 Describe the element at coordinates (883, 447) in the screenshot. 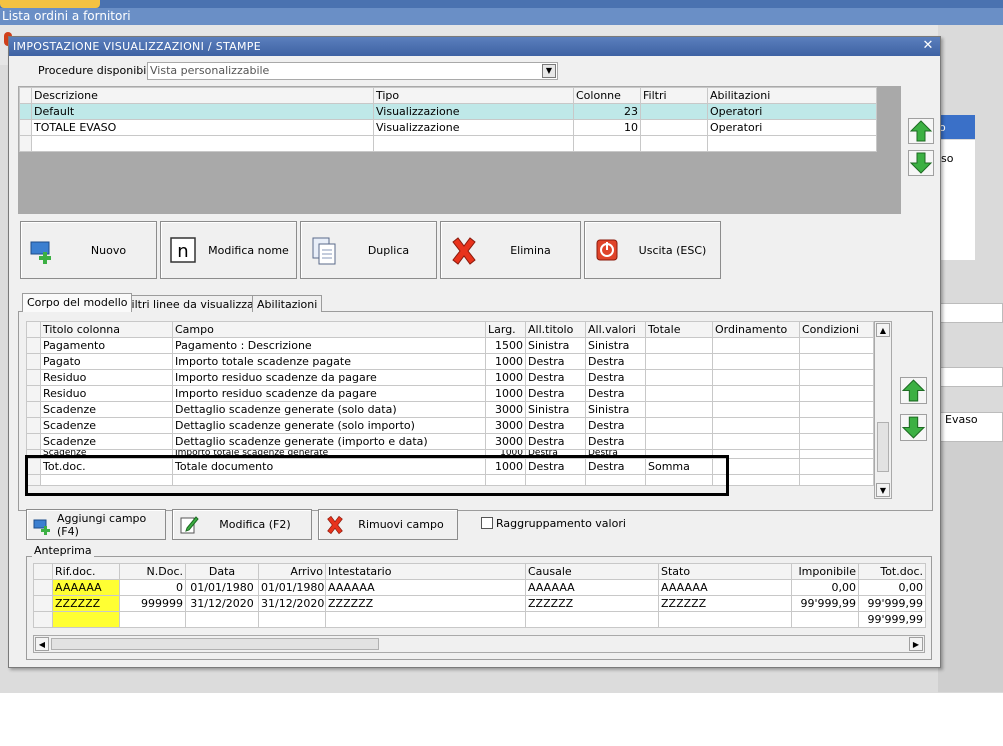

I see `scroll-thumb` at that location.